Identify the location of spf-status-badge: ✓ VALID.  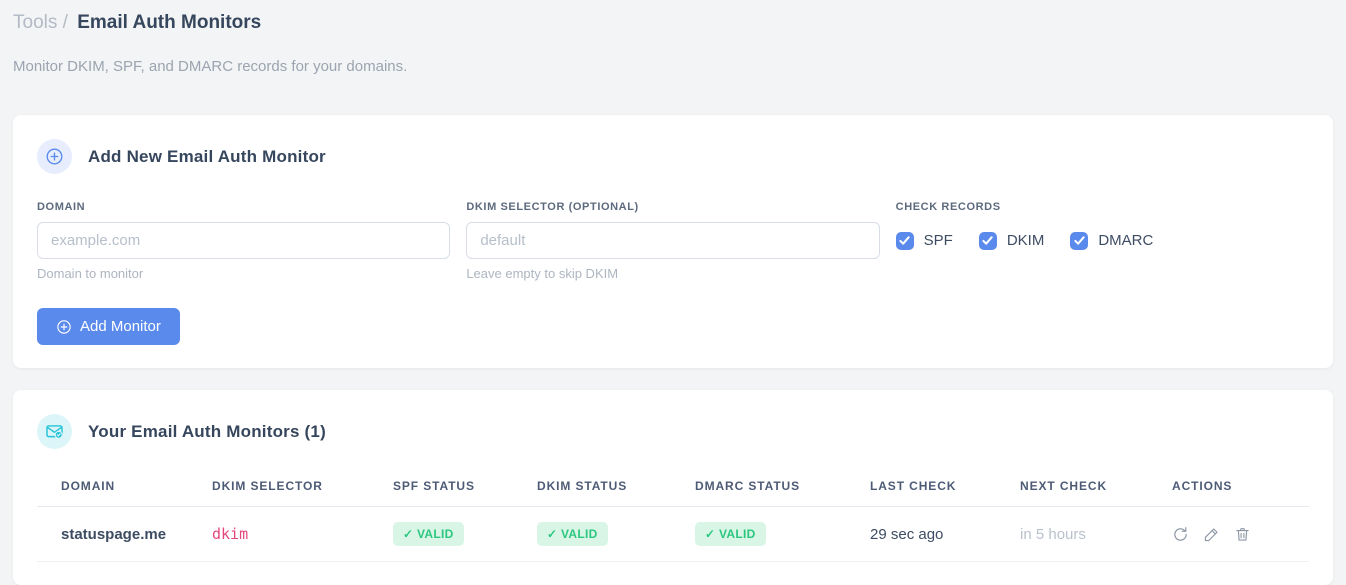
(428, 534).